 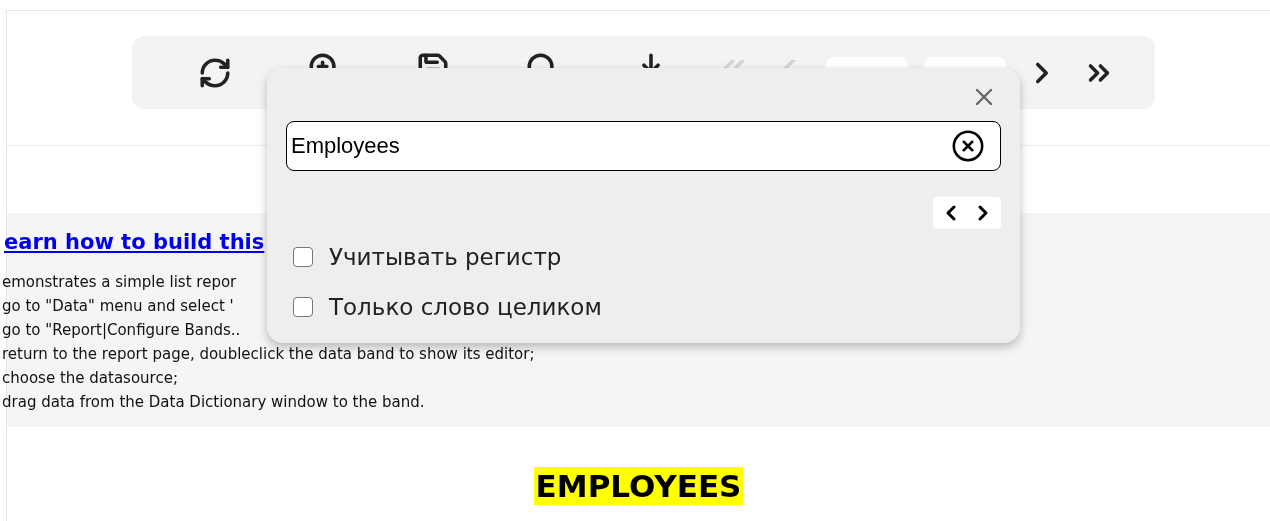 I want to click on description-line: go to "Data" menu and select ', so click(x=118, y=306).